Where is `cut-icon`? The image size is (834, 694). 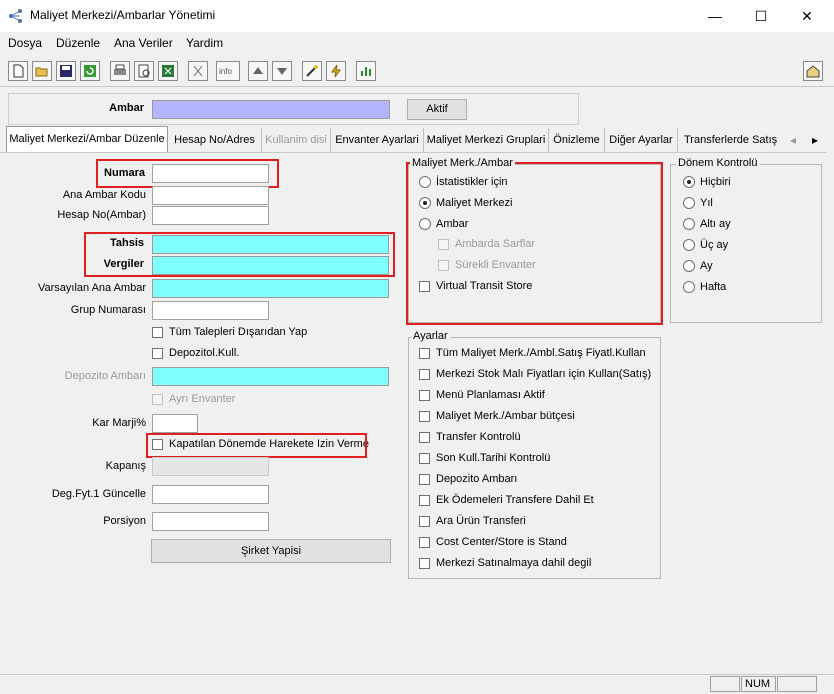 cut-icon is located at coordinates (198, 71).